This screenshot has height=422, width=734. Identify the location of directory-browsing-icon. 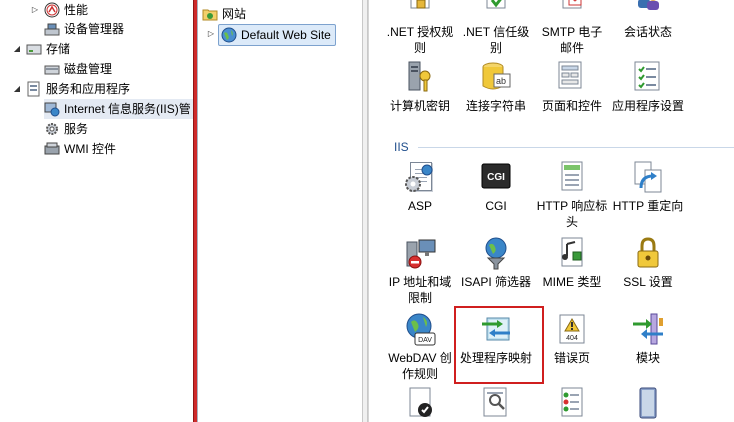
(496, 403).